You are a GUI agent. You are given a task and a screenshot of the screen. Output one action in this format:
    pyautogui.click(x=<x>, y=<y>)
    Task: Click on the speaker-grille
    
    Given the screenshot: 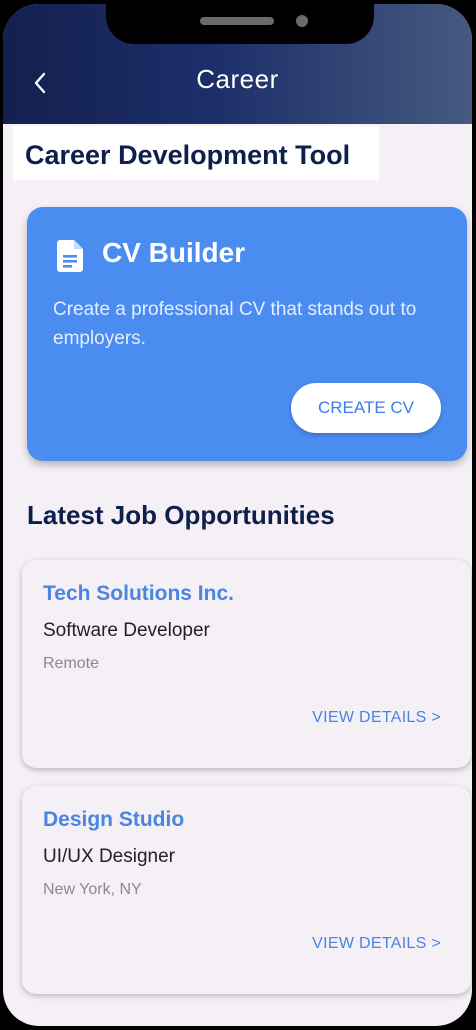 What is the action you would take?
    pyautogui.click(x=237, y=21)
    